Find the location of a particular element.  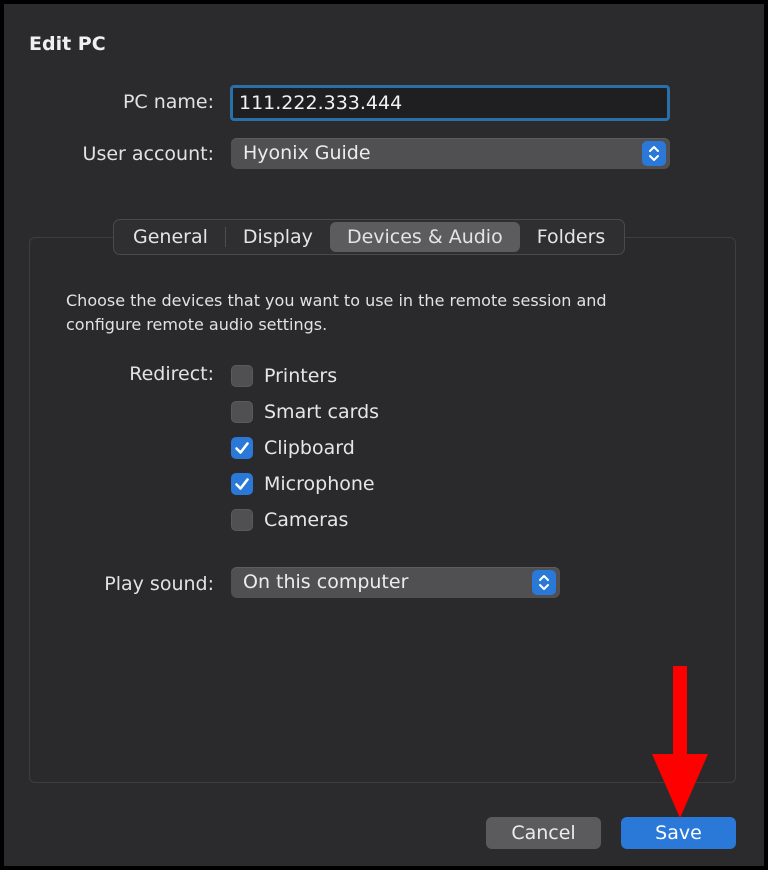

redirect-microphone-row: Microphone is located at coordinates (303, 484).